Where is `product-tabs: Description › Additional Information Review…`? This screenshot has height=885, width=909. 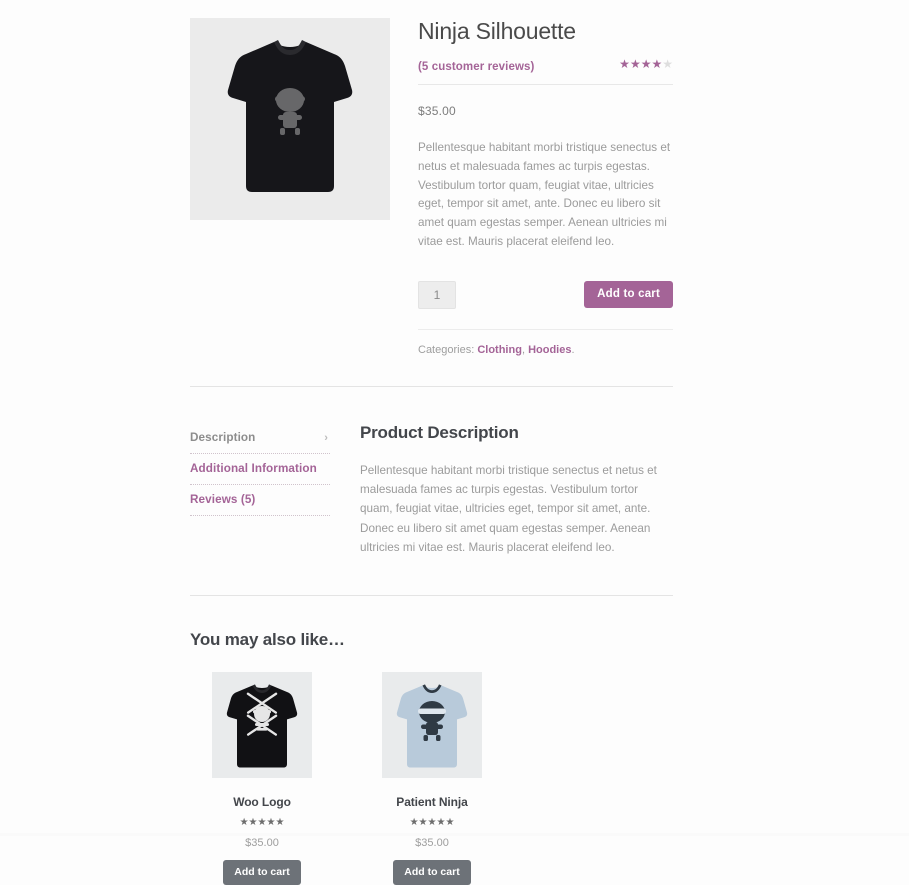 product-tabs: Description › Additional Information Review… is located at coordinates (431, 471).